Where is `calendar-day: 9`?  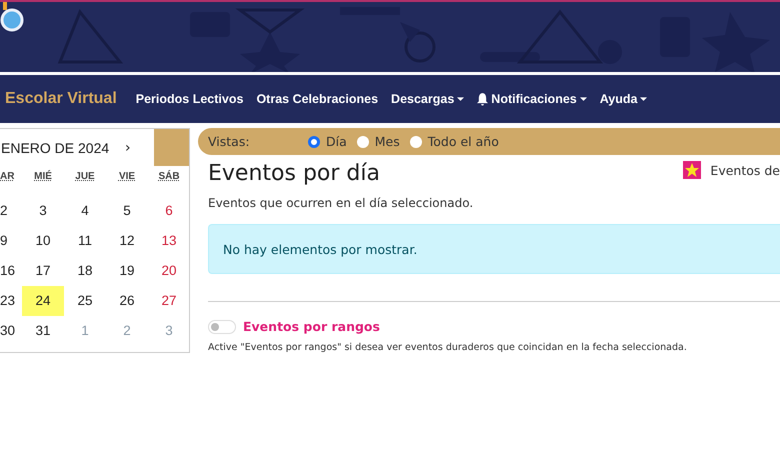
calendar-day: 9 is located at coordinates (11, 241).